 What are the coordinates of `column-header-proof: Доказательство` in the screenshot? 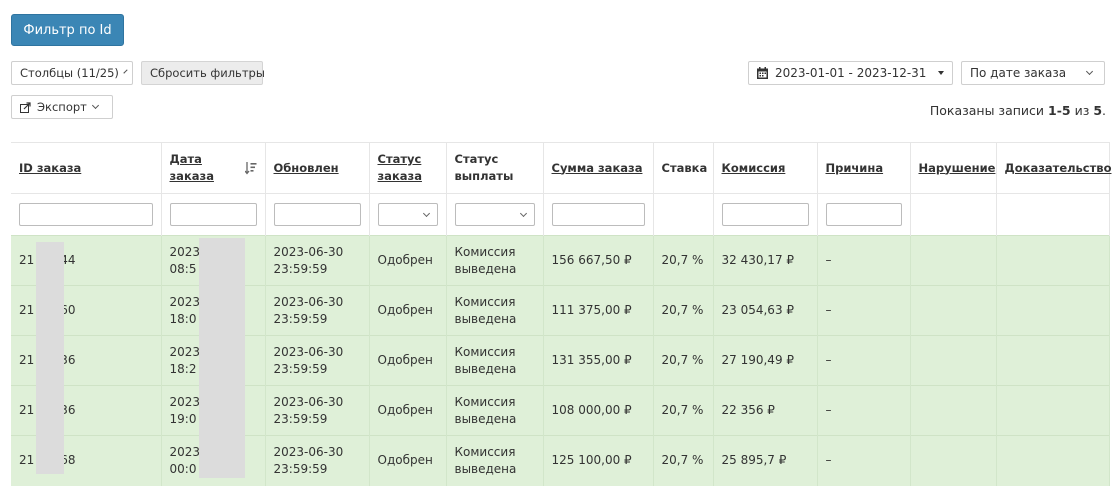 It's located at (1053, 168).